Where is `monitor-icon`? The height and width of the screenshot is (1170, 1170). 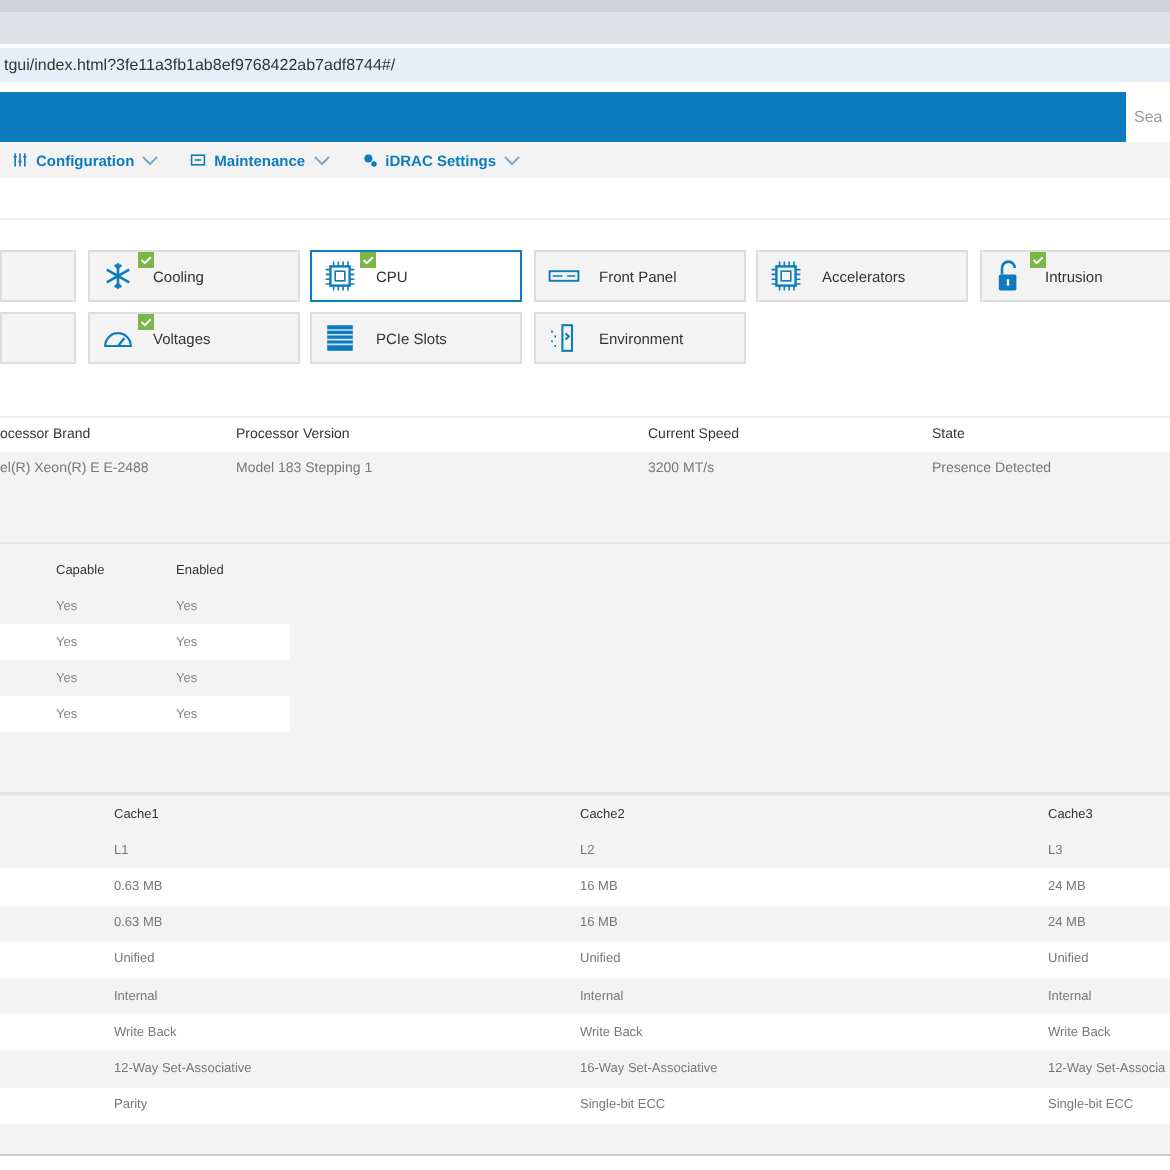 monitor-icon is located at coordinates (198, 160).